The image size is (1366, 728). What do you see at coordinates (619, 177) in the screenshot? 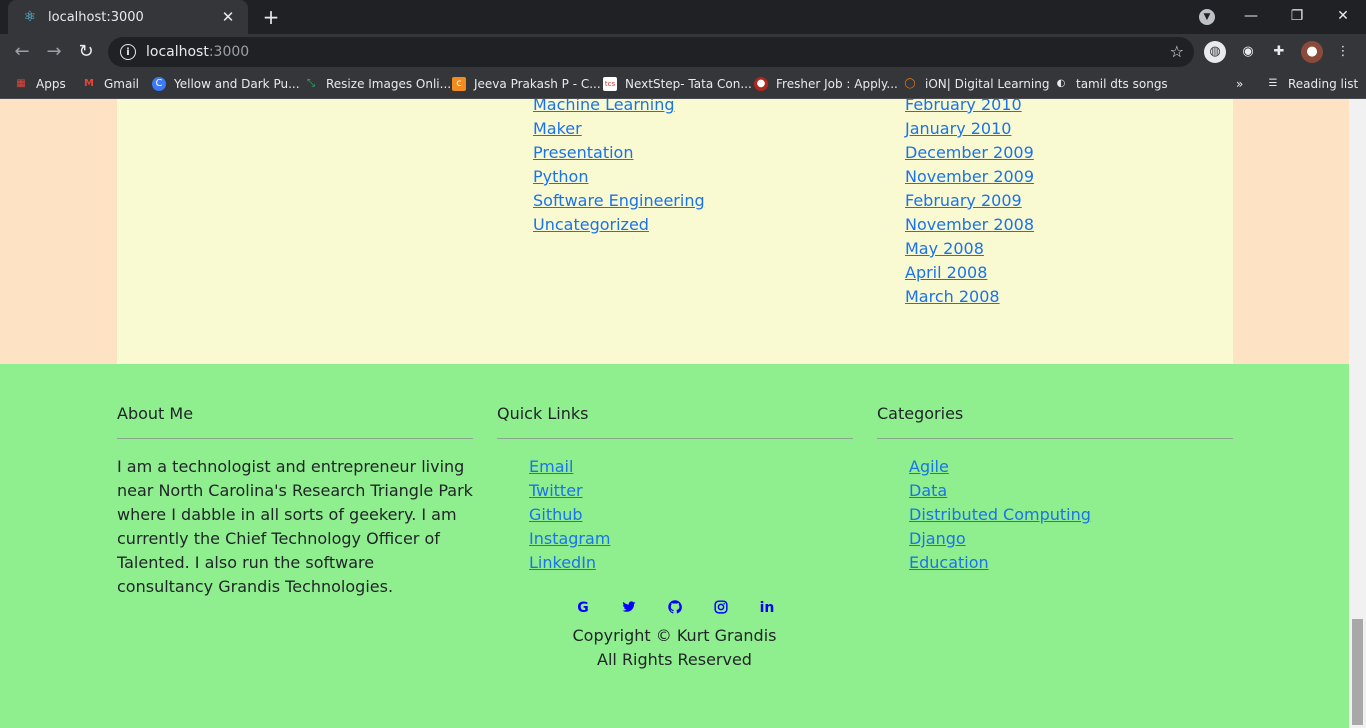
I see `category-link-python: Python` at bounding box center [619, 177].